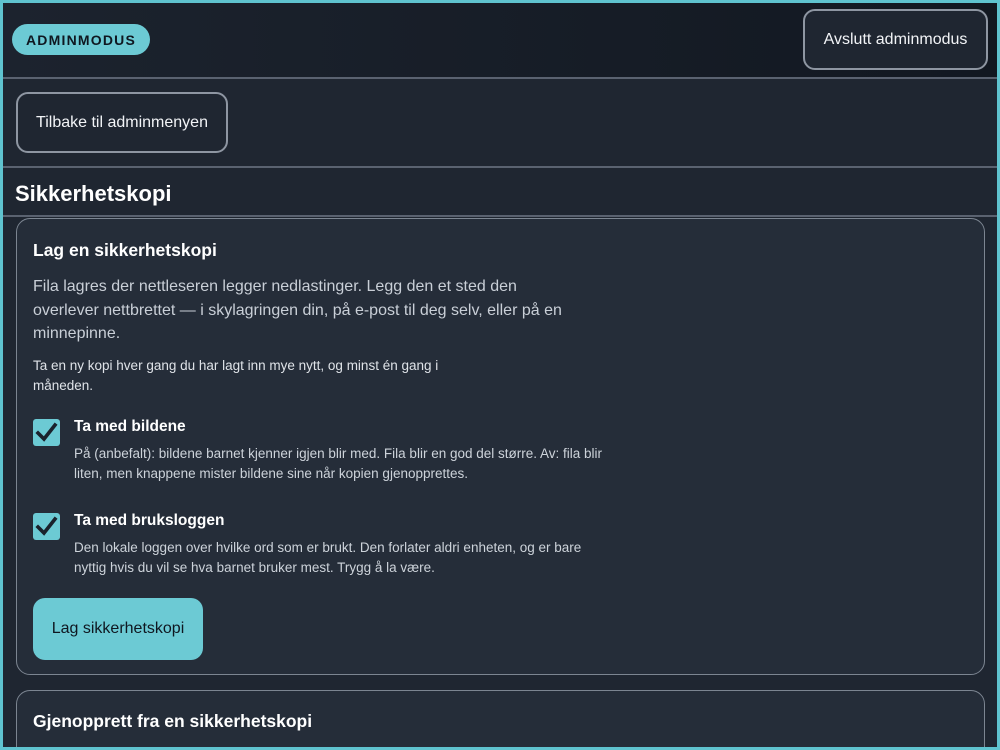 The width and height of the screenshot is (1000, 750). What do you see at coordinates (81, 39) in the screenshot?
I see `admin-mode-badge: ADMINMODUS` at bounding box center [81, 39].